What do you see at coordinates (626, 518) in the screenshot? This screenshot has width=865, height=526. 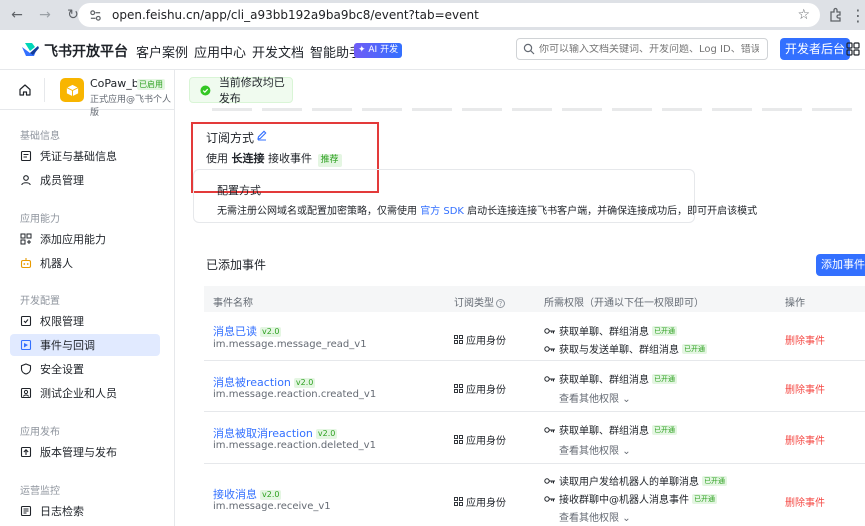 I see `chevron-down-icon: ⌄` at bounding box center [626, 518].